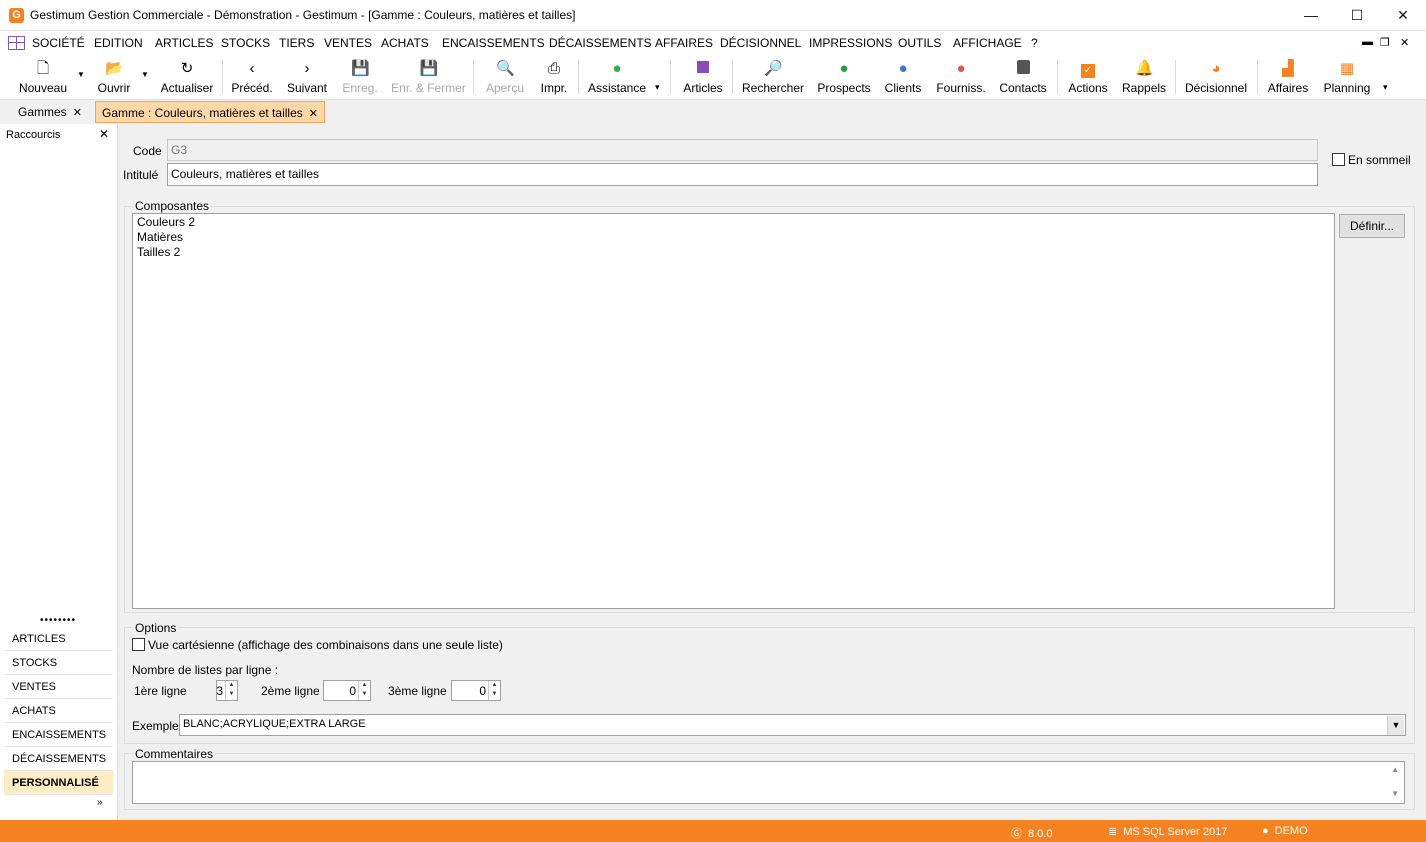  Describe the element at coordinates (1311, 15) in the screenshot. I see `minimize-button: —` at that location.